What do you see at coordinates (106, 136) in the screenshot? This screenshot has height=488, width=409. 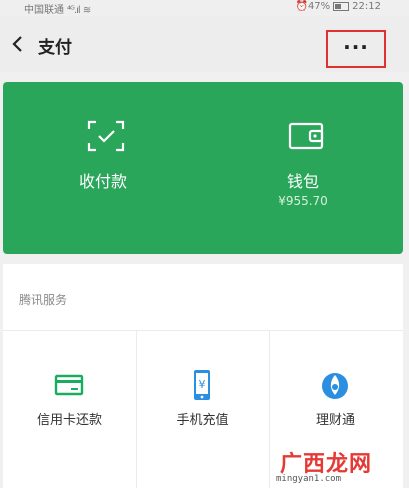 I see `scan-check-icon` at bounding box center [106, 136].